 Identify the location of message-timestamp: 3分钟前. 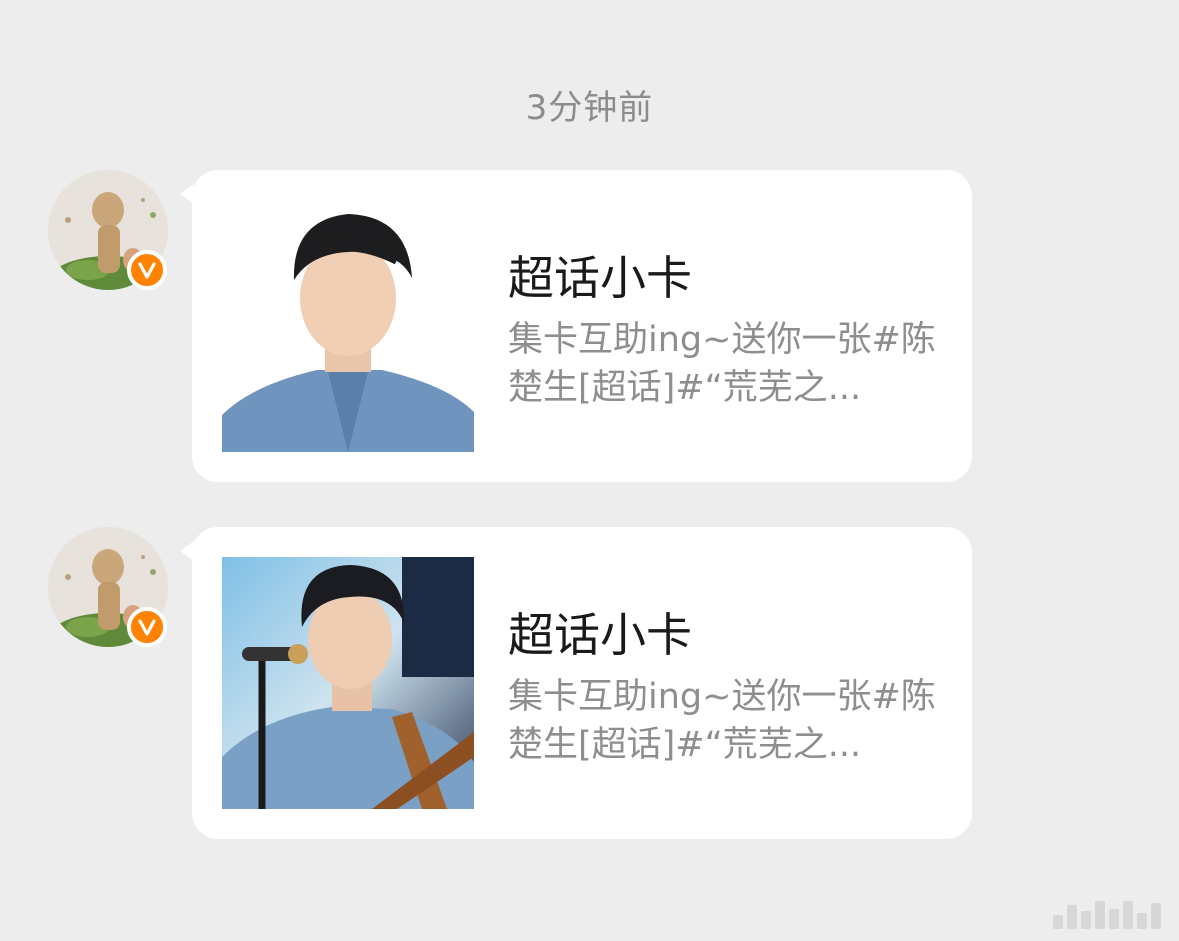
(589, 108).